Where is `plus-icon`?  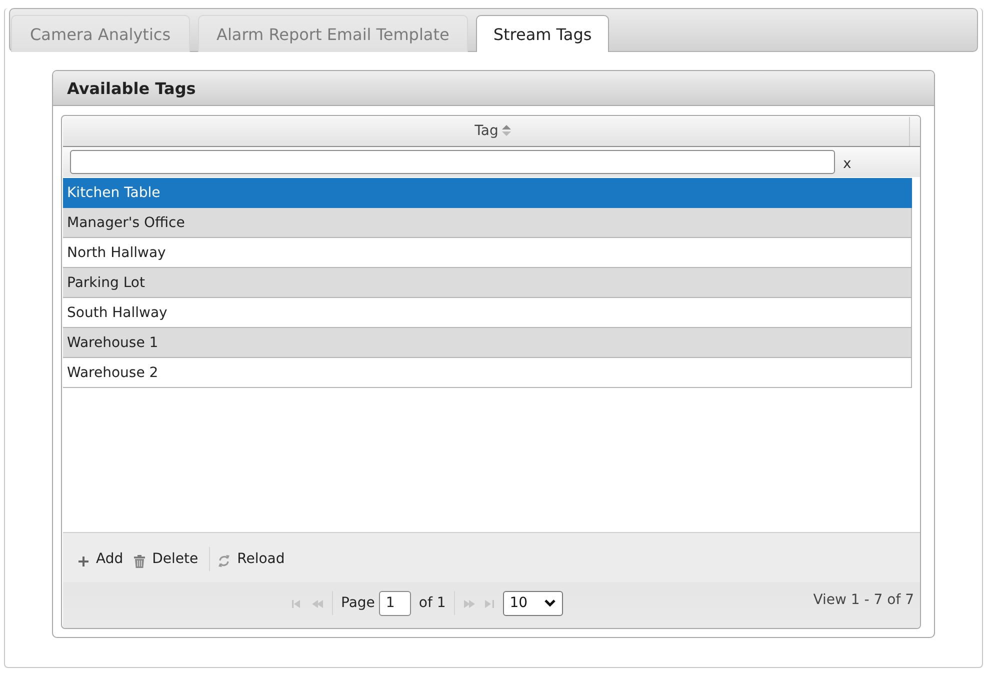
plus-icon is located at coordinates (83, 561).